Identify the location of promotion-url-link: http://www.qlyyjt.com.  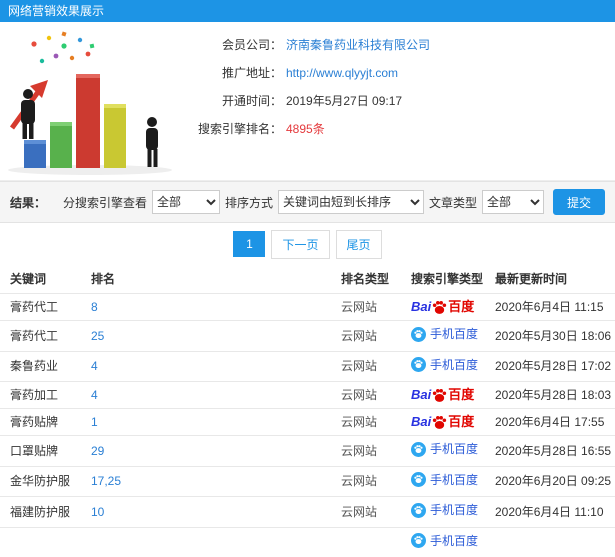
(342, 73).